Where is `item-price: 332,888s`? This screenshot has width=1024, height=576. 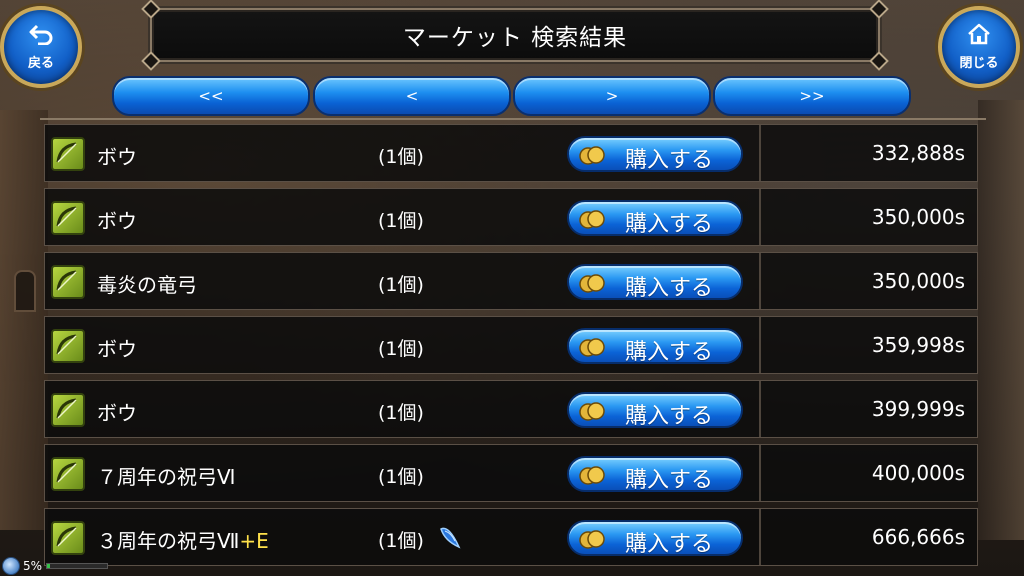 item-price: 332,888s is located at coordinates (918, 153).